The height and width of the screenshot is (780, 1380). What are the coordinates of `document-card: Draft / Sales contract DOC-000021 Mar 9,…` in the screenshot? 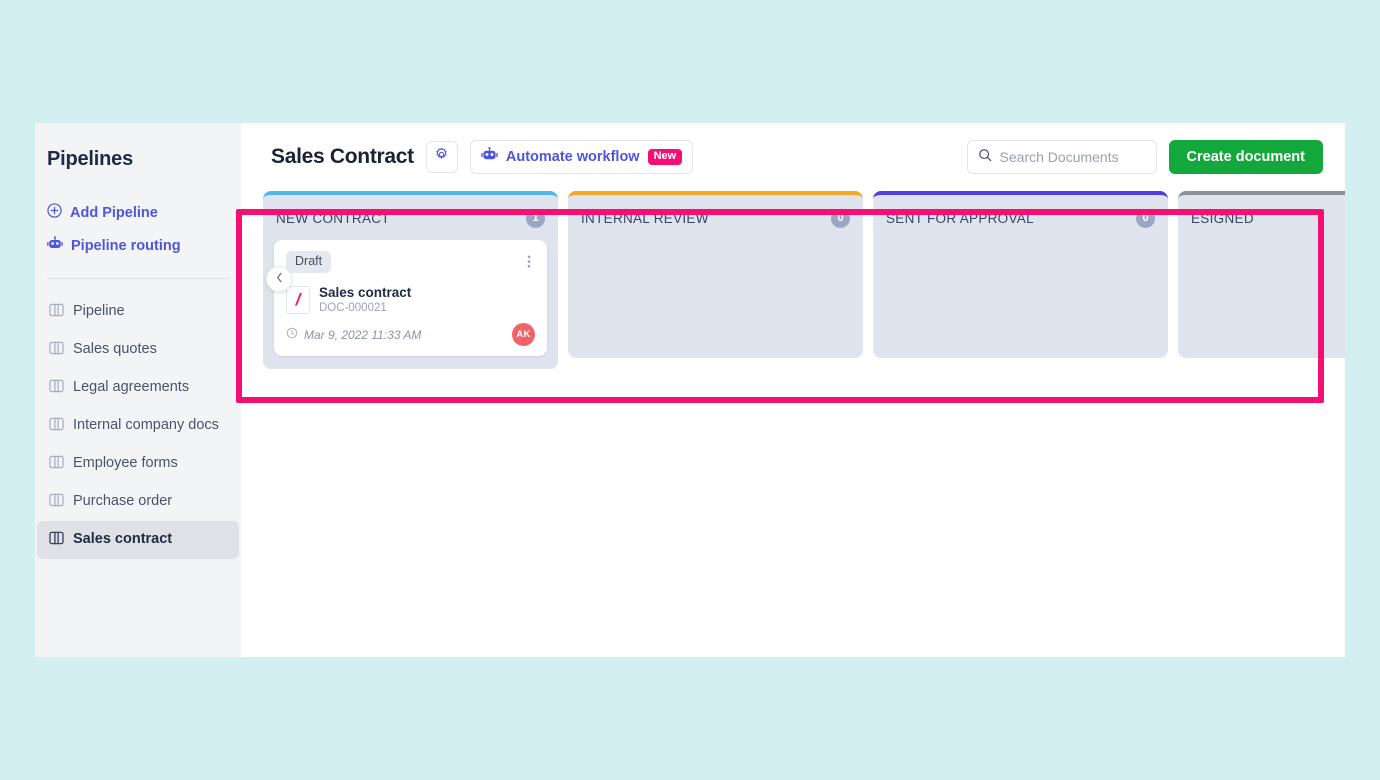 It's located at (410, 298).